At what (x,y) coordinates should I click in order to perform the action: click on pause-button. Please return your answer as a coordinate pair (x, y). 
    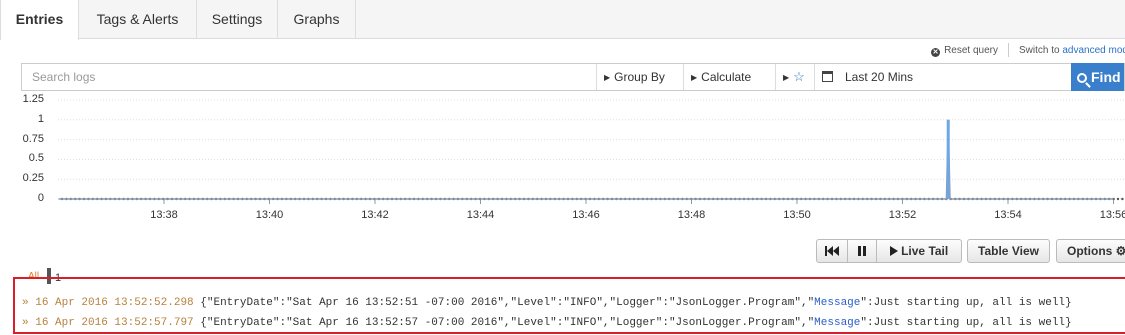
    Looking at the image, I should click on (862, 251).